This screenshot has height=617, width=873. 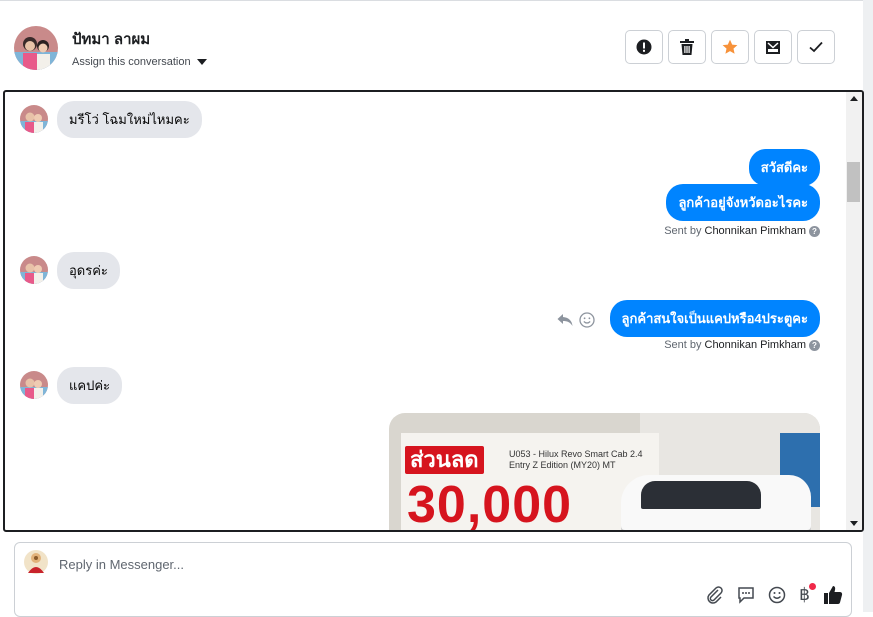 I want to click on delete-button, so click(x=687, y=47).